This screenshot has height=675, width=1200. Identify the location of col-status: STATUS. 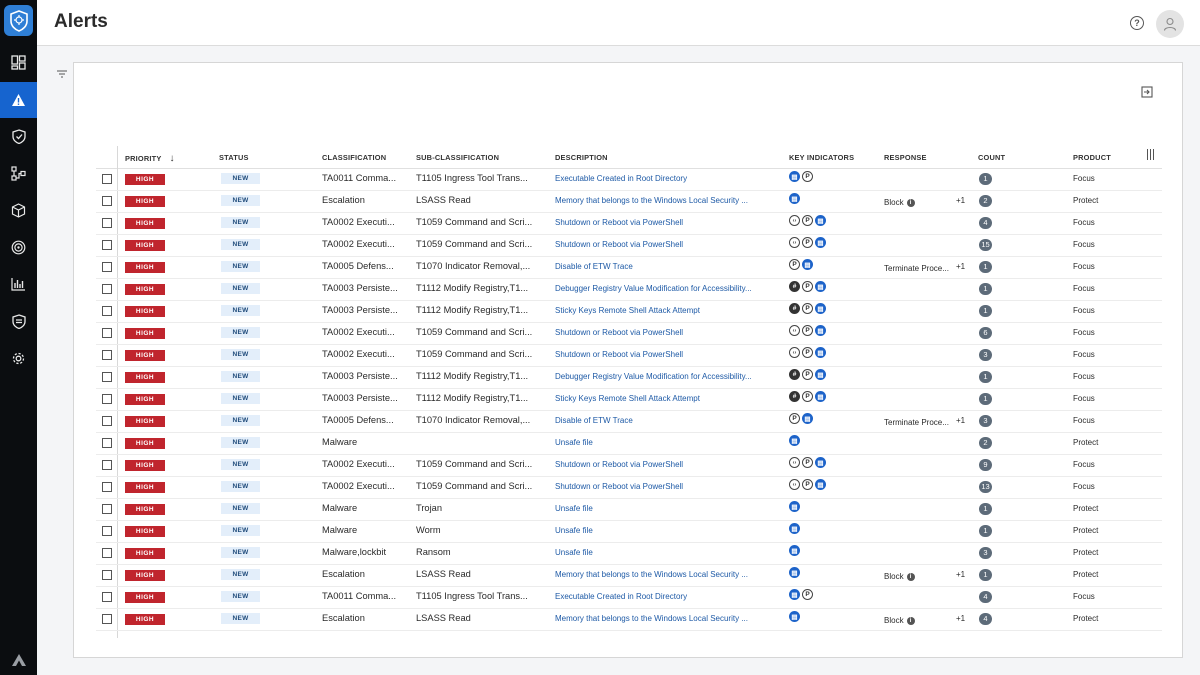
(234, 157).